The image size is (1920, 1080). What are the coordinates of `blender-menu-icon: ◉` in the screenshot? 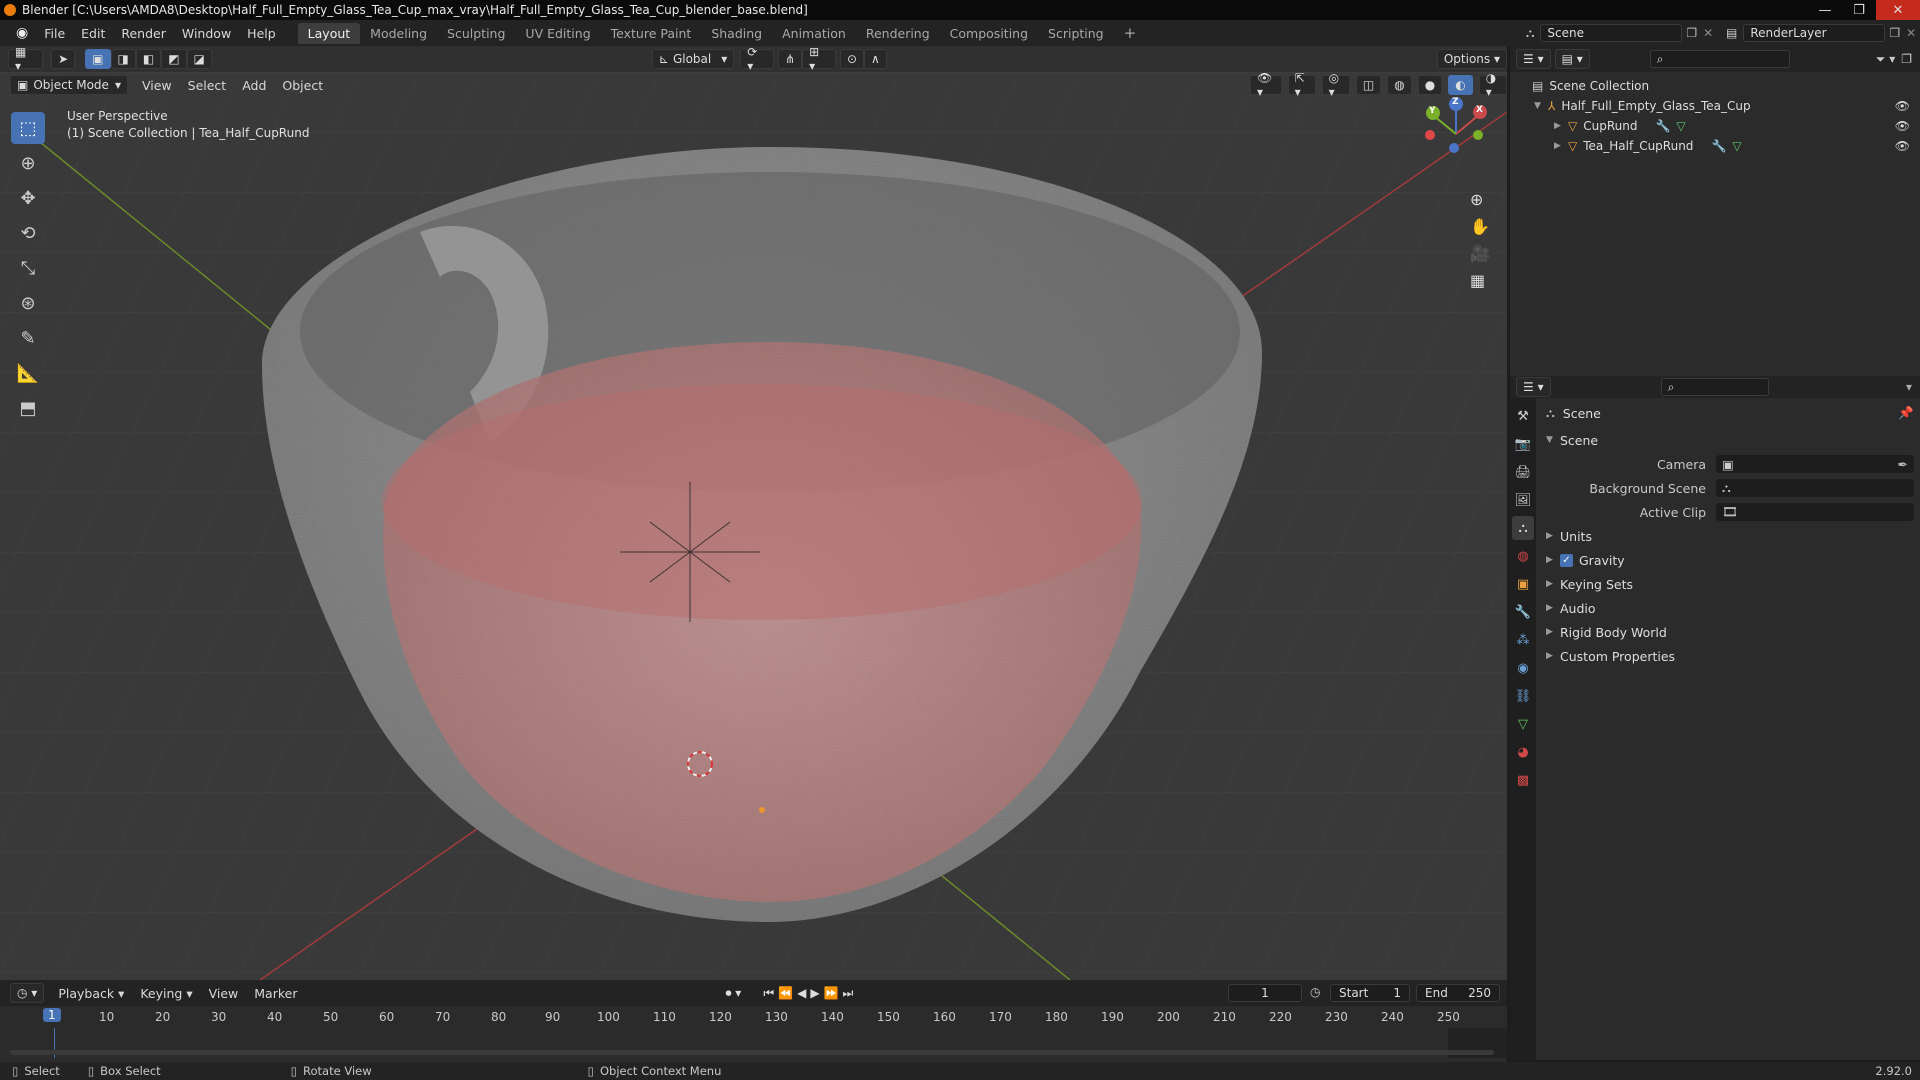 It's located at (22, 33).